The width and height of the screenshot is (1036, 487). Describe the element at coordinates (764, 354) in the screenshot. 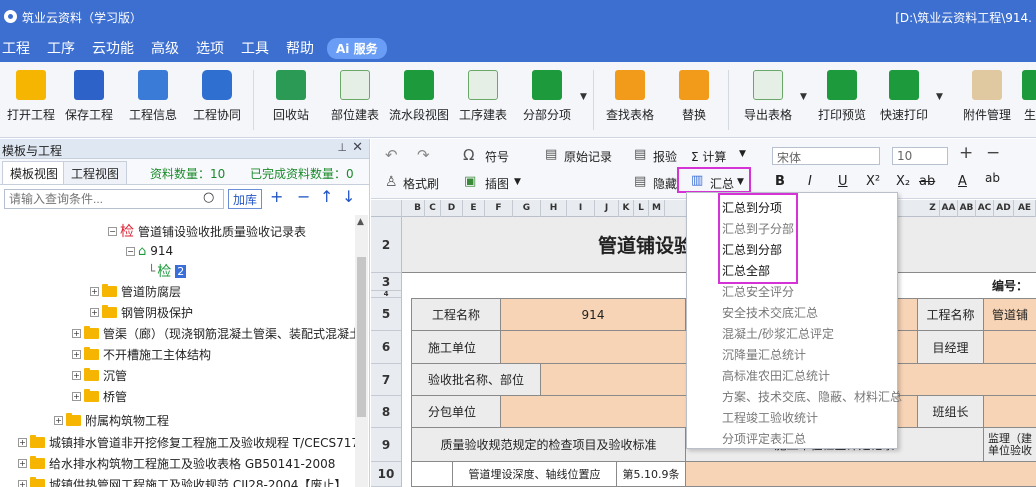

I see `menu-item-settlement: 沉降量汇总统计` at that location.